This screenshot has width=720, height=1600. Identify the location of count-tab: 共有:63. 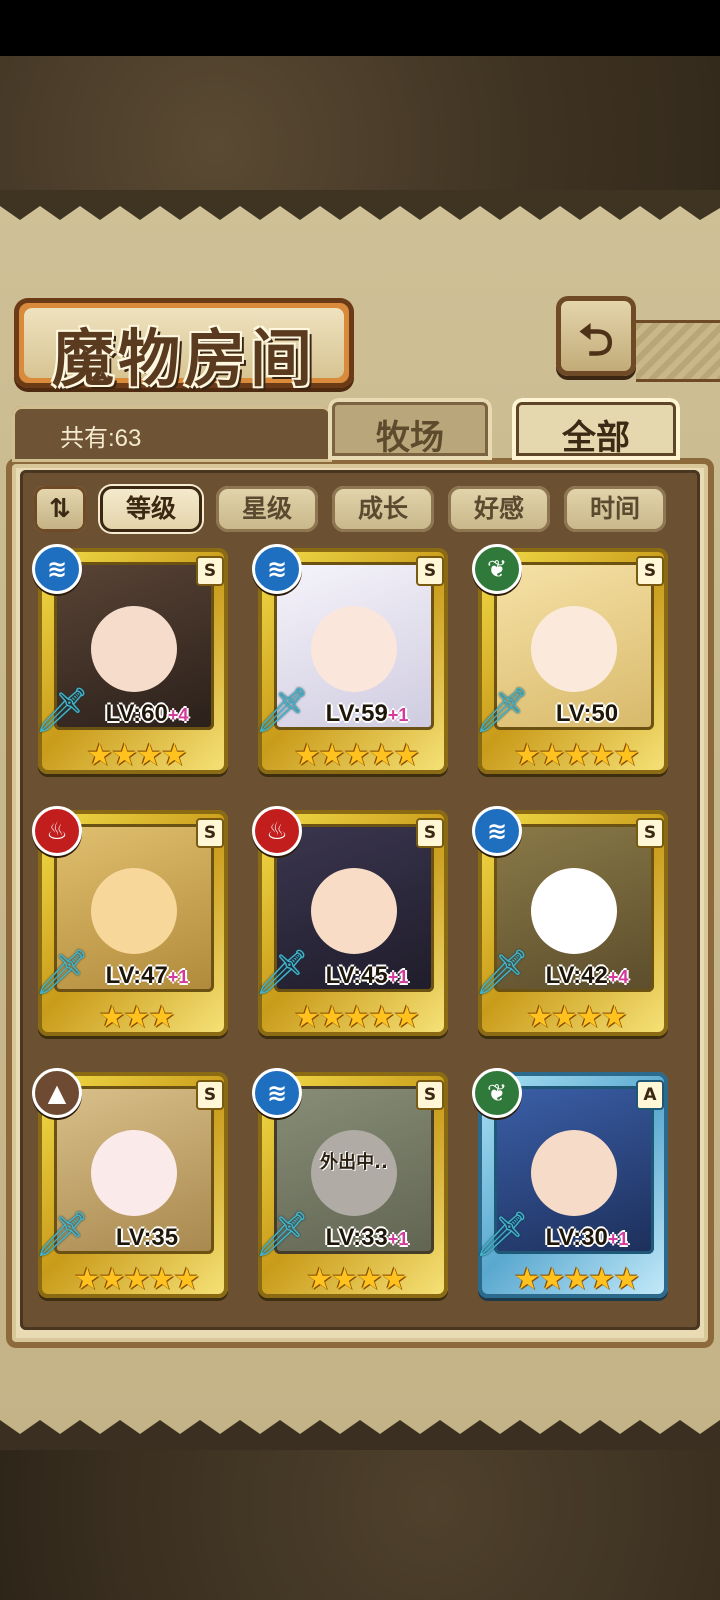
(172, 434).